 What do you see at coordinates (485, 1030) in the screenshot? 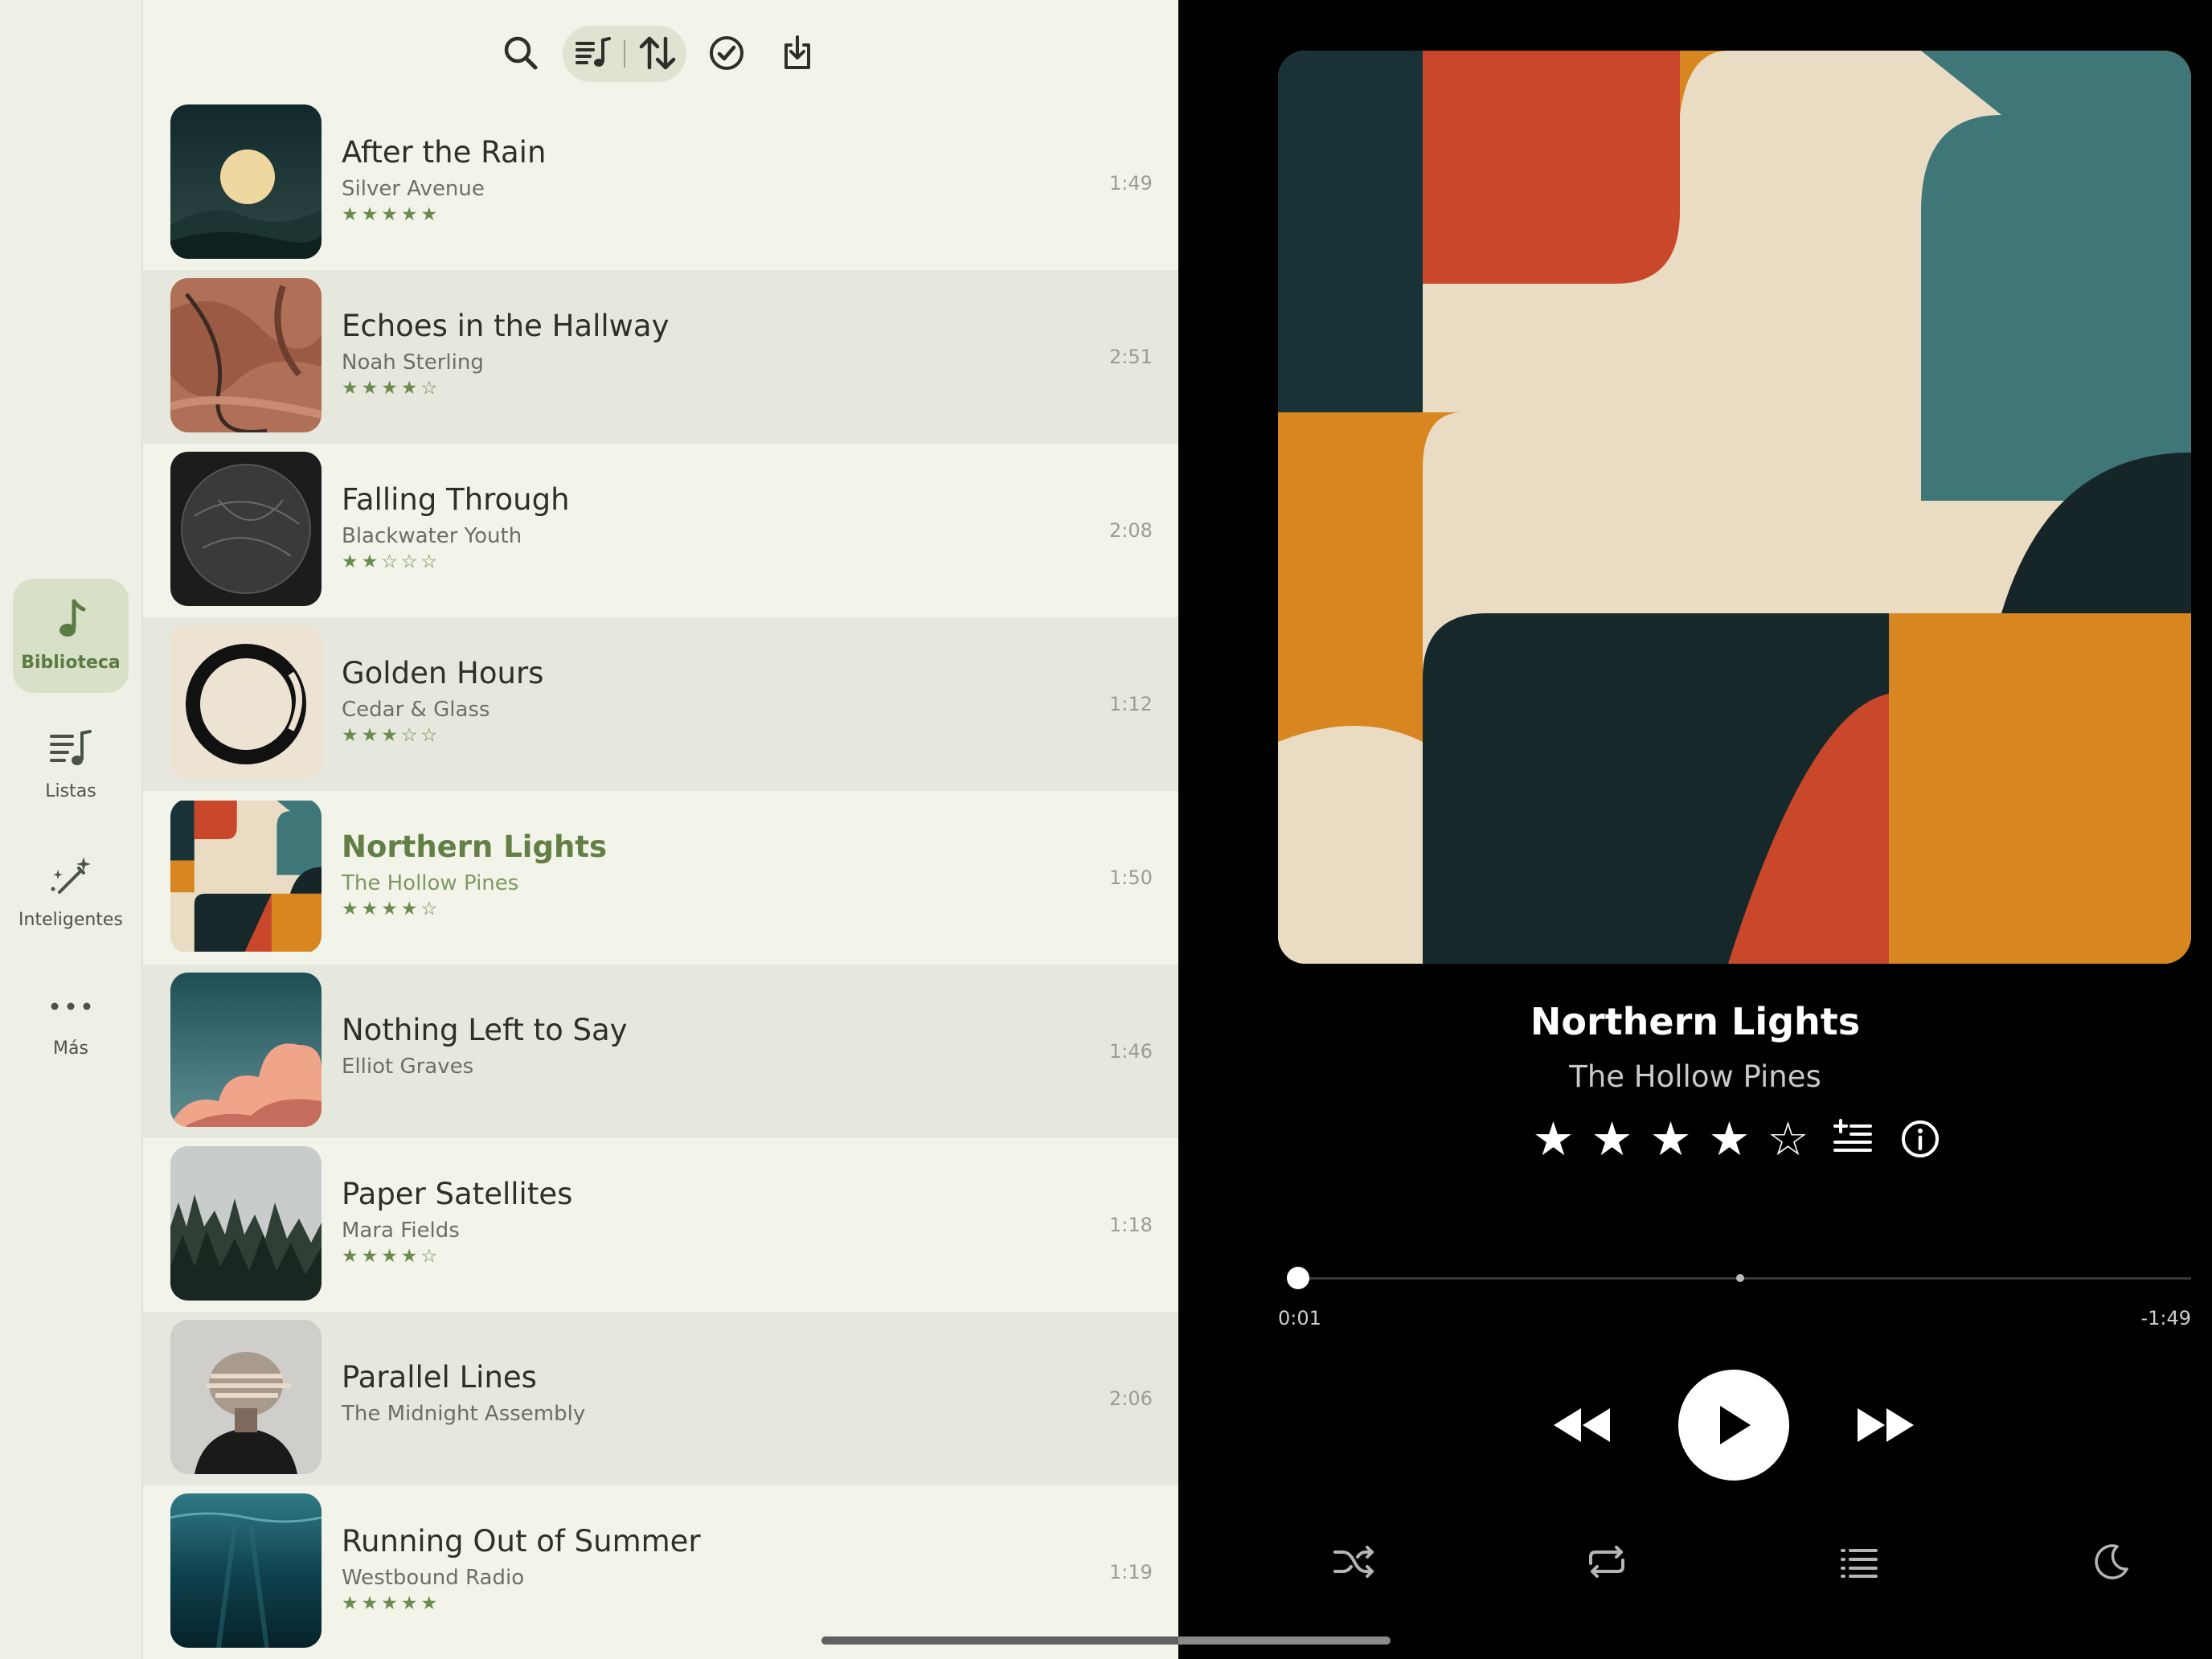
I see `song-title: Nothing Left to Say` at bounding box center [485, 1030].